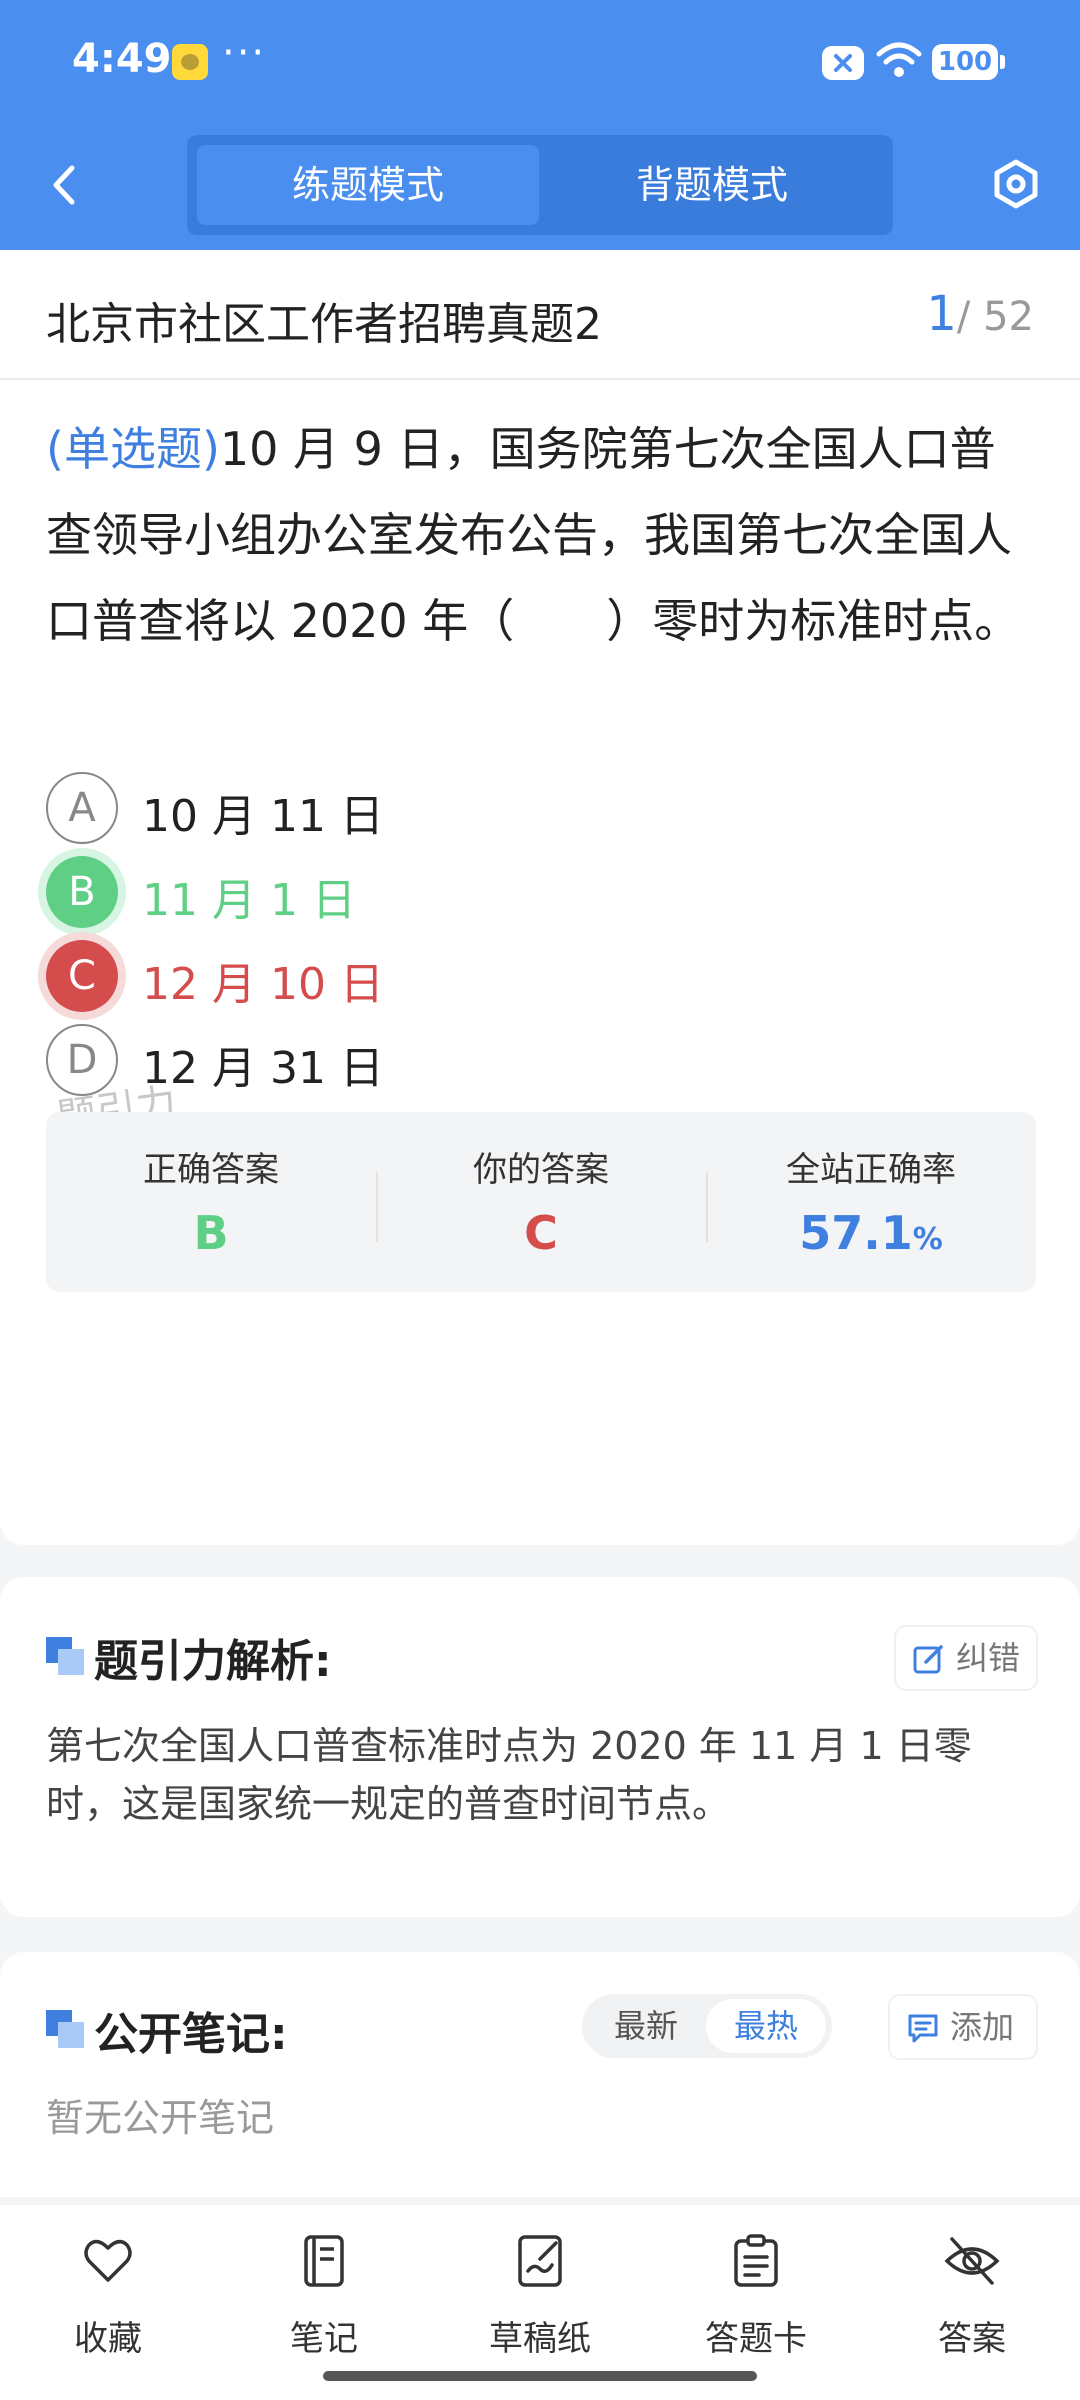 This screenshot has width=1080, height=2400. I want to click on question-counter: 1/ 52, so click(980, 314).